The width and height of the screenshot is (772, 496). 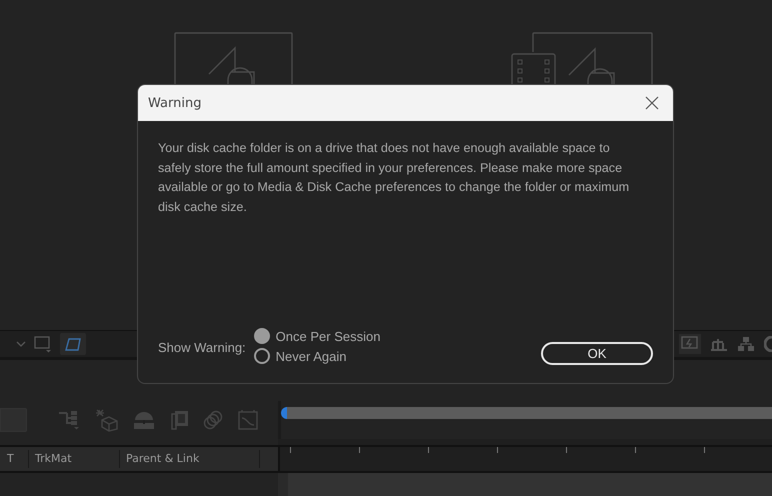 What do you see at coordinates (73, 344) in the screenshot?
I see `mask-toggle-icon` at bounding box center [73, 344].